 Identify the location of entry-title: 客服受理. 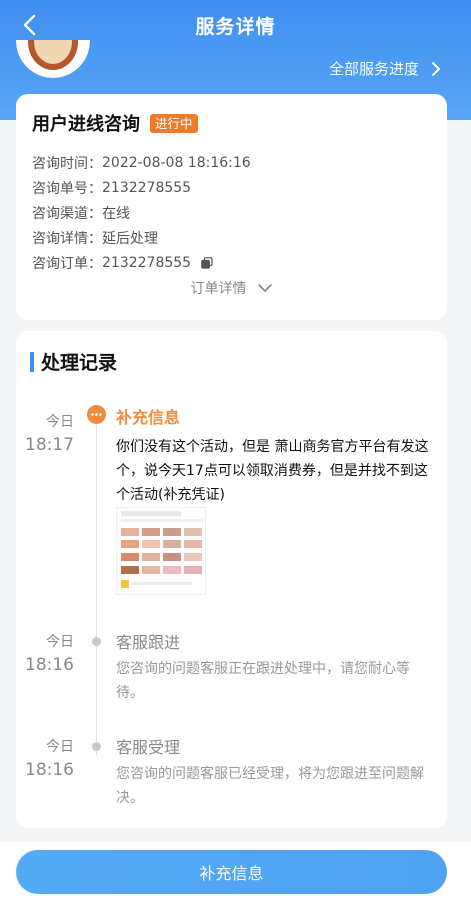
(148, 747).